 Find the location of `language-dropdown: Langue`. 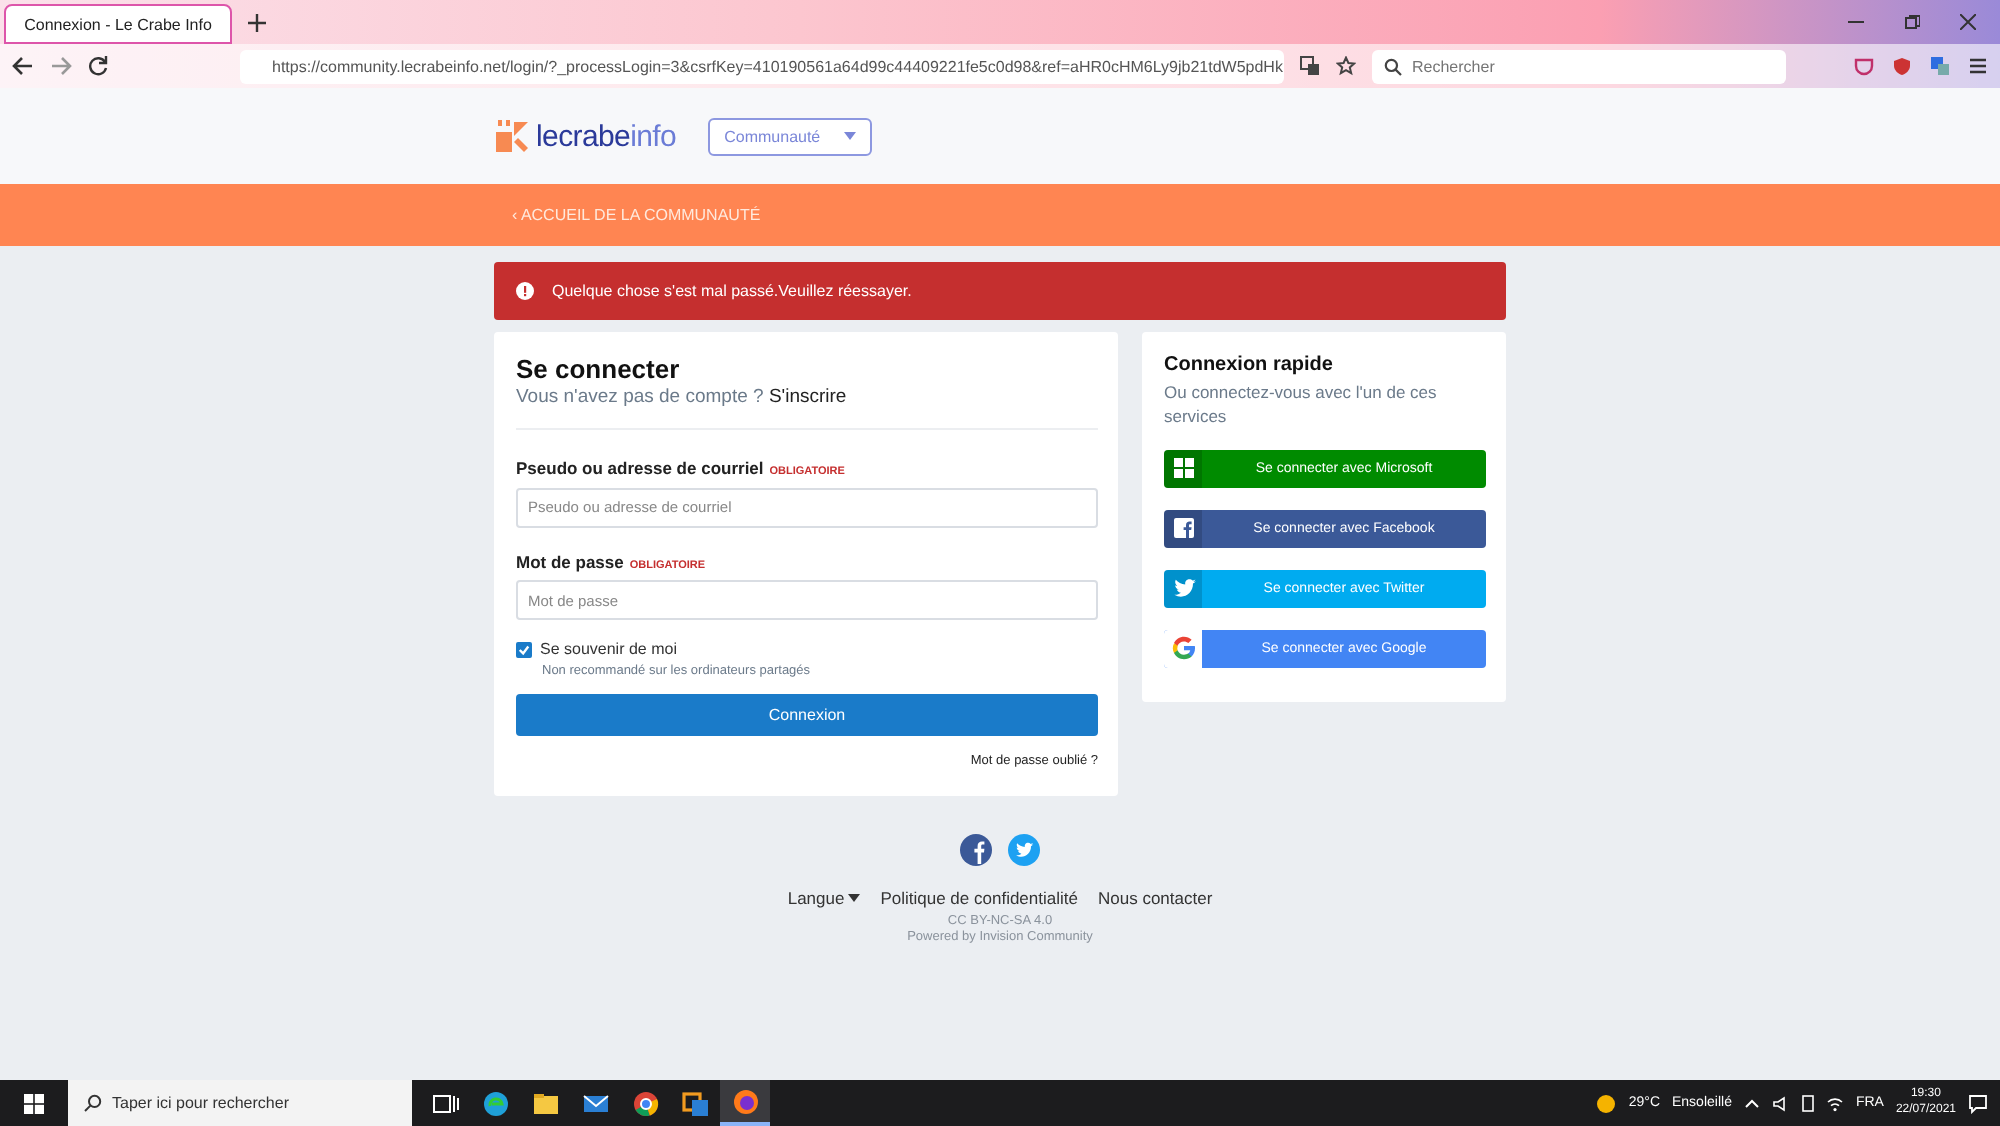

language-dropdown: Langue is located at coordinates (824, 898).